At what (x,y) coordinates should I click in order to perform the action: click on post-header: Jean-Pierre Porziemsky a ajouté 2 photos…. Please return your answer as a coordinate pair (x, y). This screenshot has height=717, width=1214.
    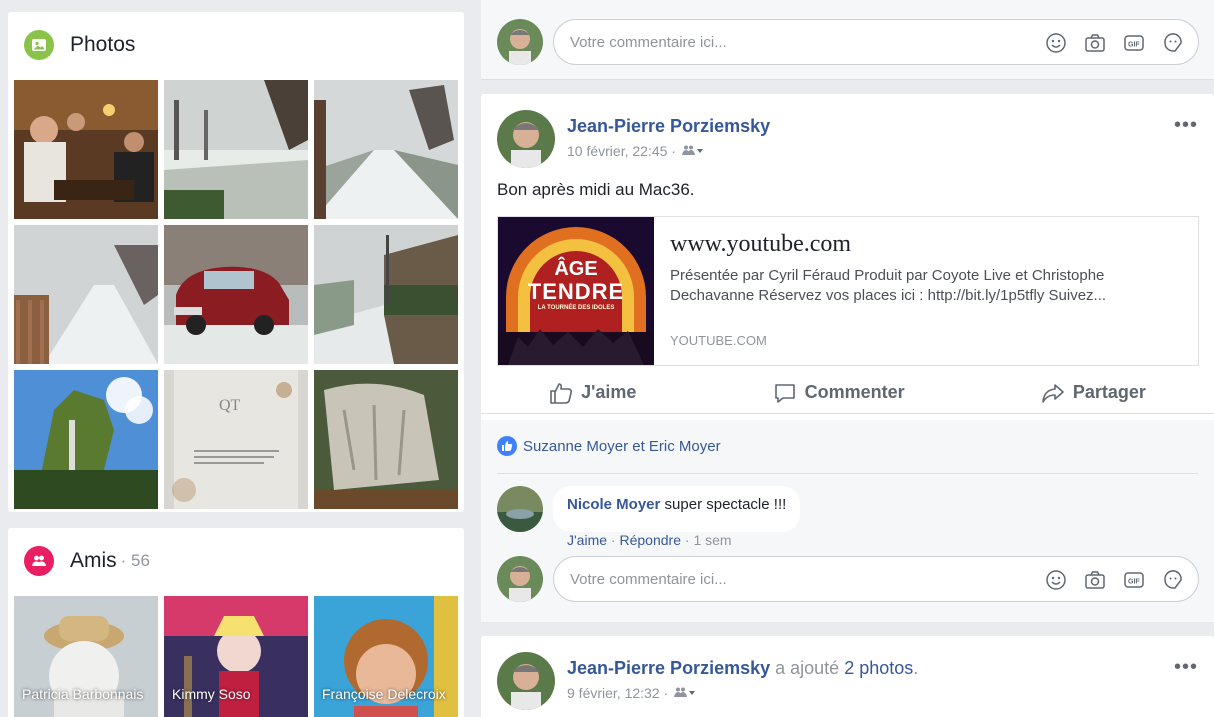
    Looking at the image, I should click on (707, 681).